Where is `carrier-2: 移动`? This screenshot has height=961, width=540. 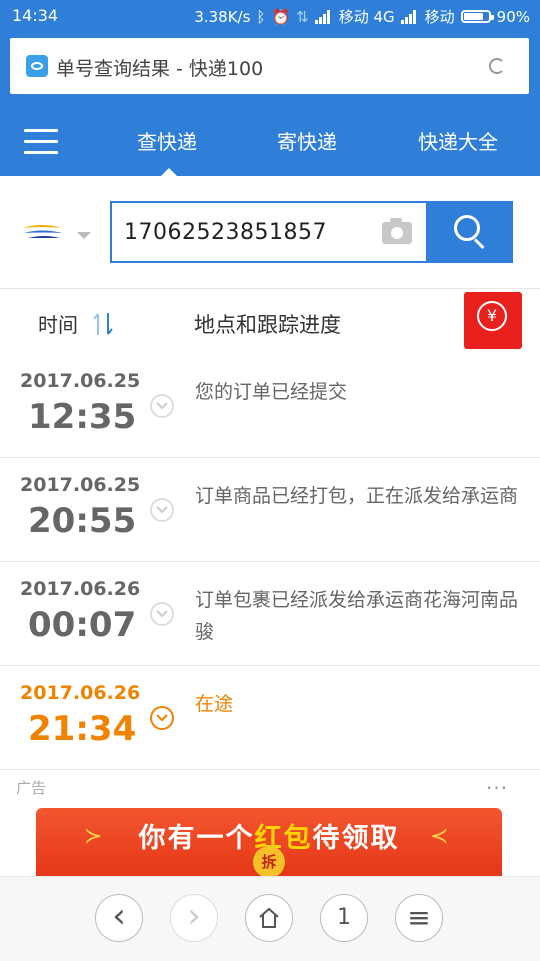
carrier-2: 移动 is located at coordinates (439, 17).